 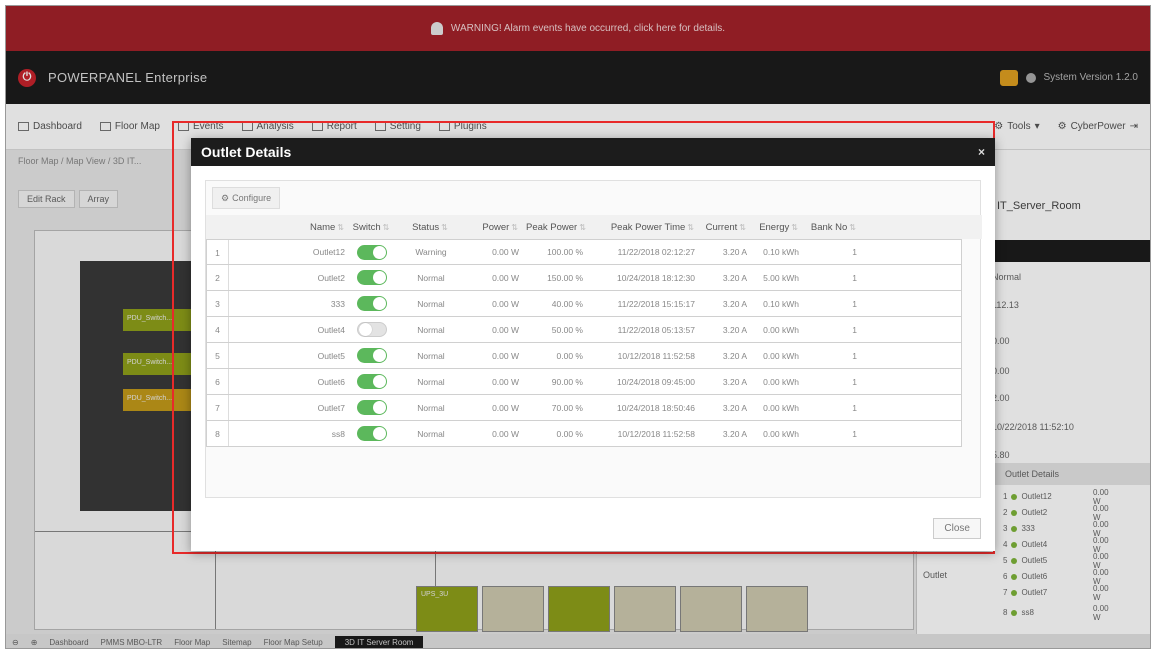 I want to click on col-header-status: Status ⇅, so click(x=430, y=227).